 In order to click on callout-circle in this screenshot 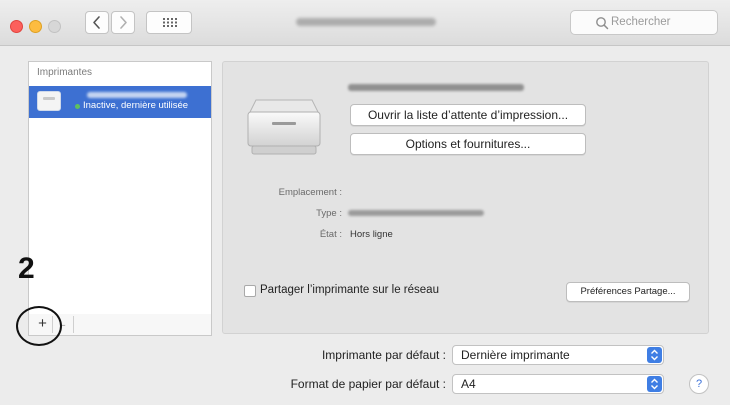, I will do `click(39, 326)`.